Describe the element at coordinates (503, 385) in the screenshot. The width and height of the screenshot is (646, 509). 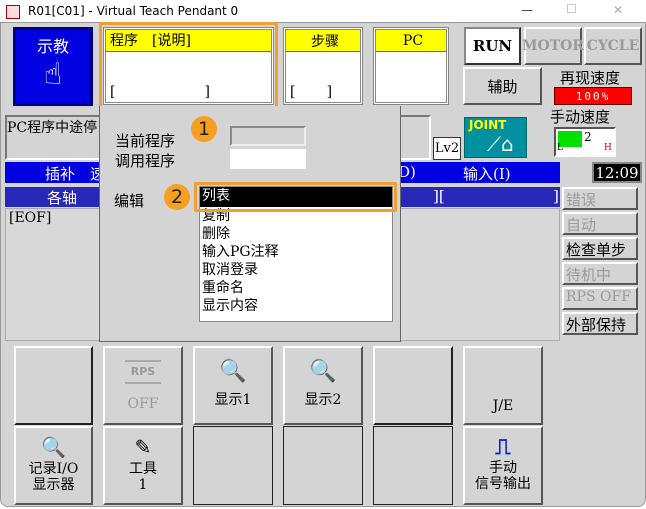
I see `je-button: J/E` at that location.